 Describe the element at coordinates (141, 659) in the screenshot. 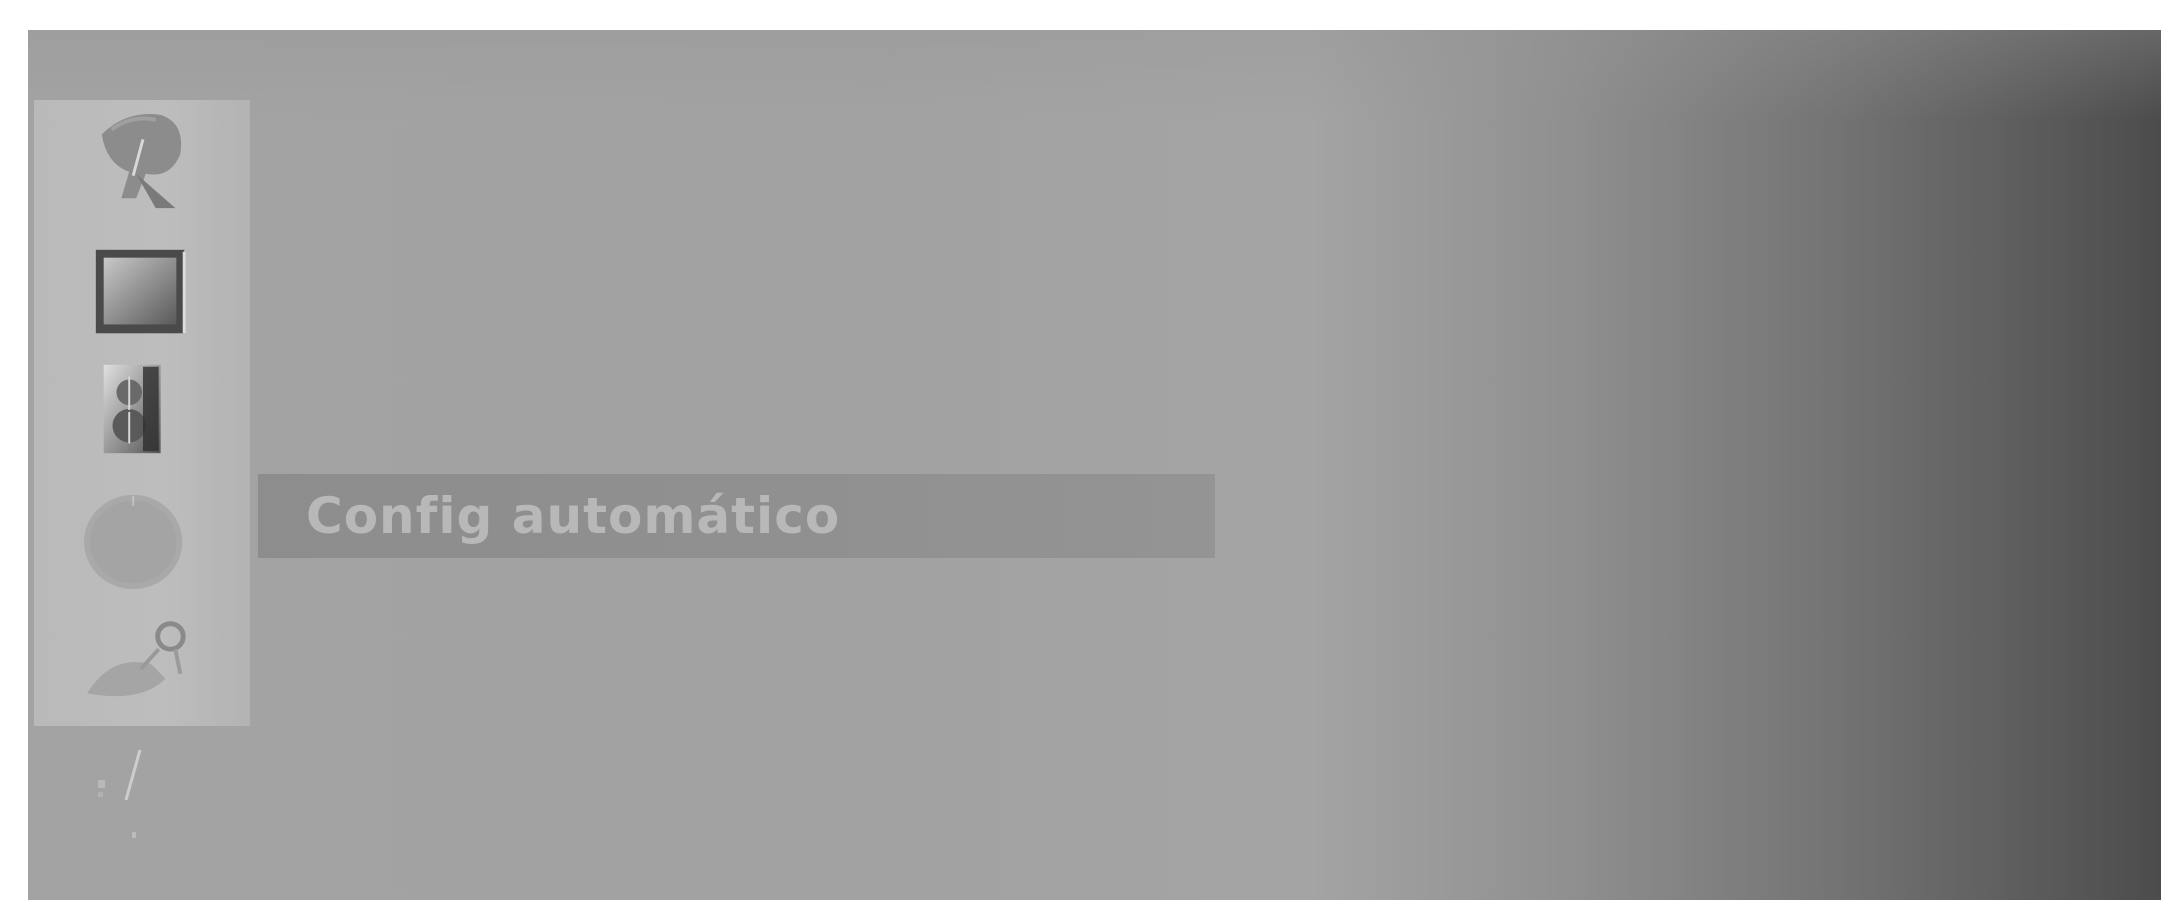

I see `settings-satellite-icon` at that location.